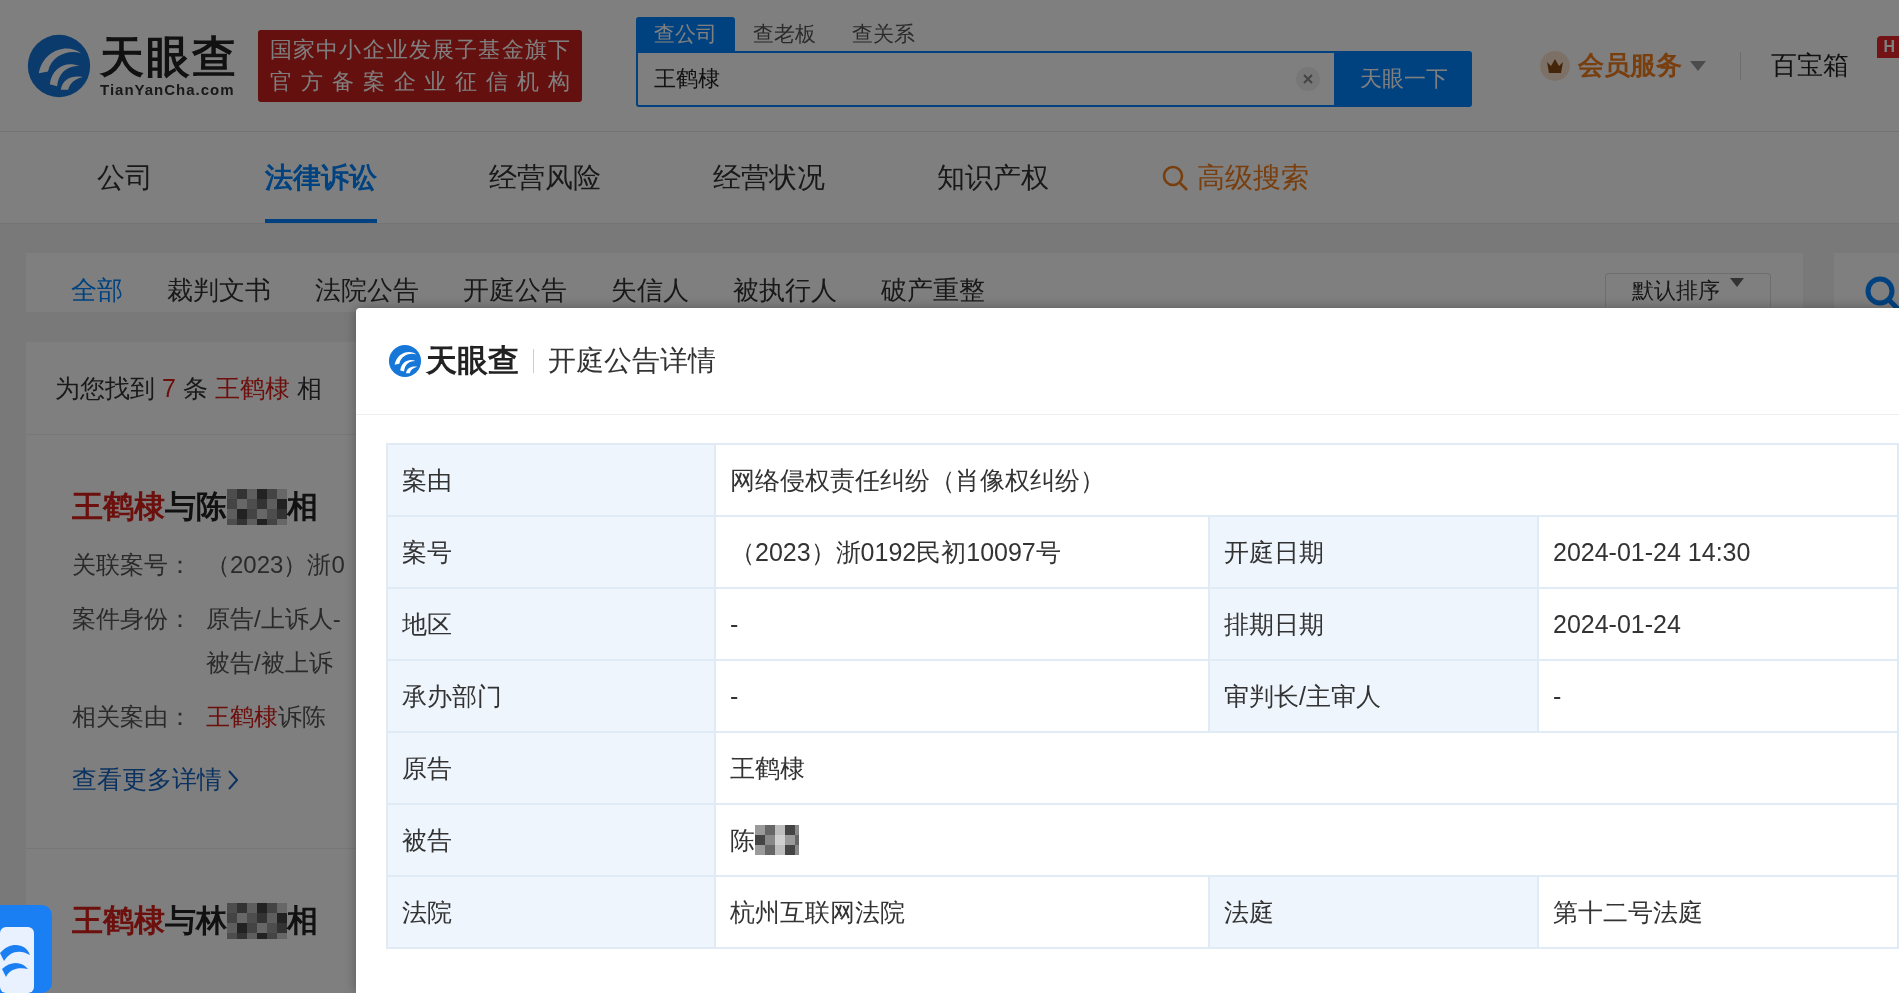  Describe the element at coordinates (132, 717) in the screenshot. I see `field-label: 相关案由：` at that location.